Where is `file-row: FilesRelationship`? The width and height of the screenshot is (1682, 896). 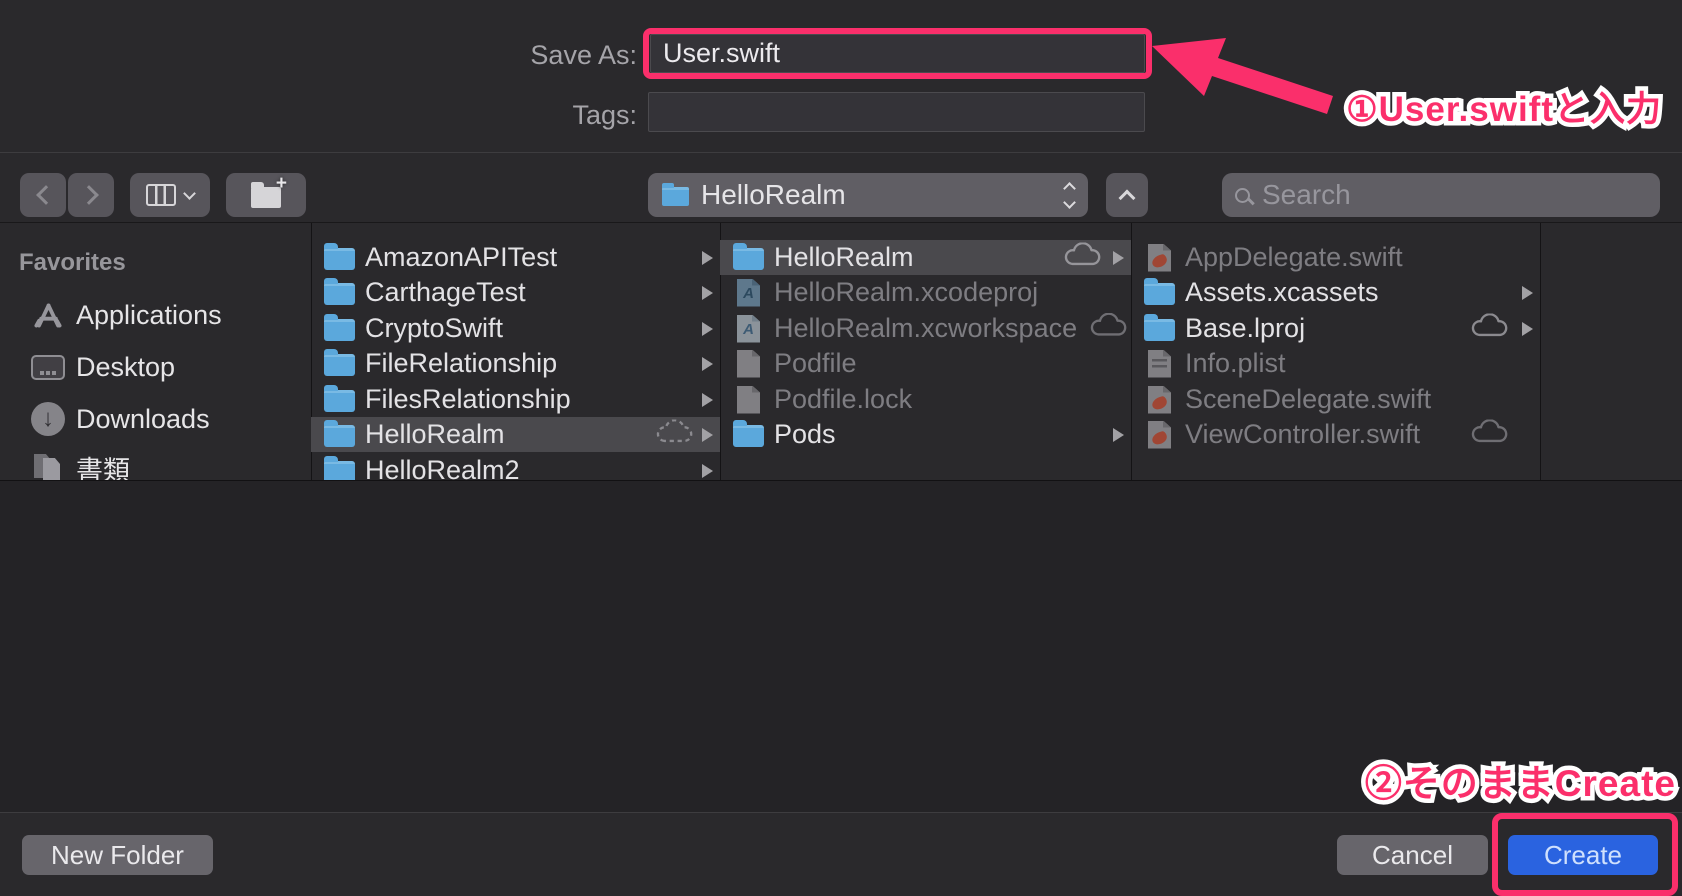 file-row: FilesRelationship is located at coordinates (515, 399).